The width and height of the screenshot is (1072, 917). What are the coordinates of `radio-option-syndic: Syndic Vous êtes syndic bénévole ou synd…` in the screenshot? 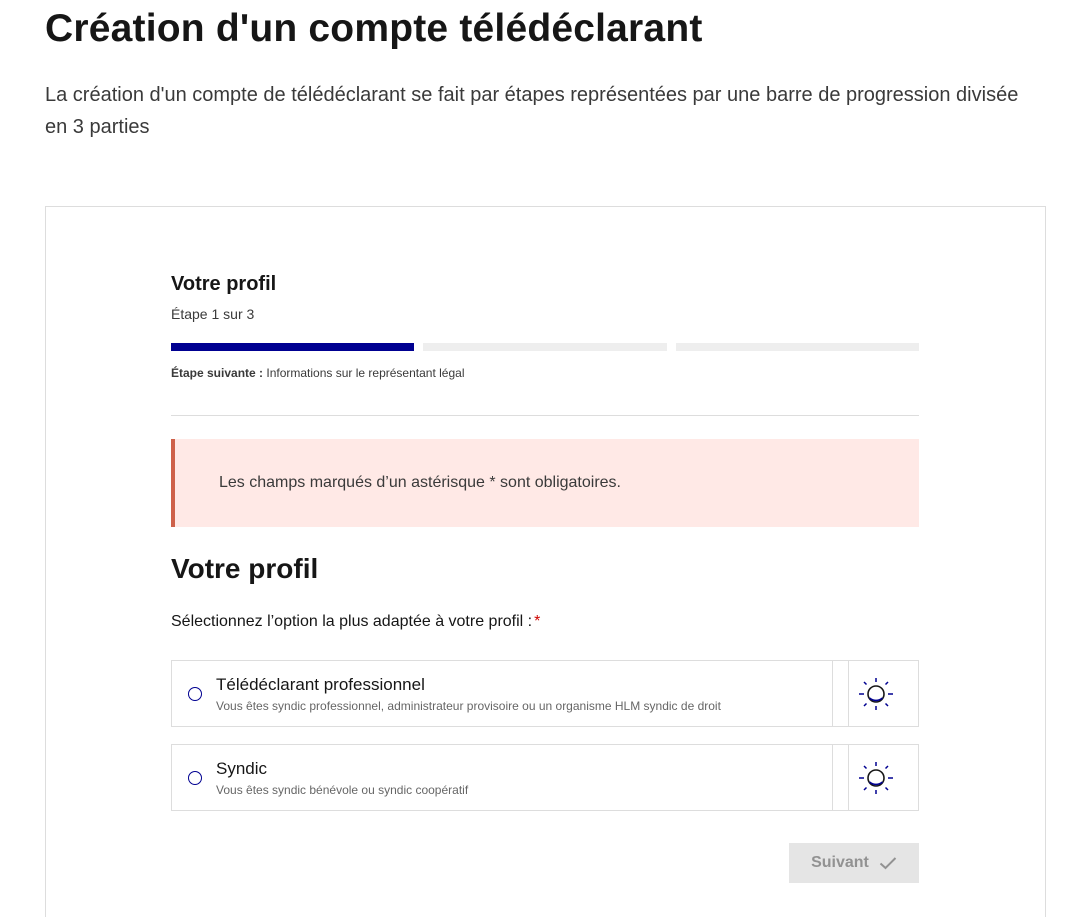 It's located at (545, 777).